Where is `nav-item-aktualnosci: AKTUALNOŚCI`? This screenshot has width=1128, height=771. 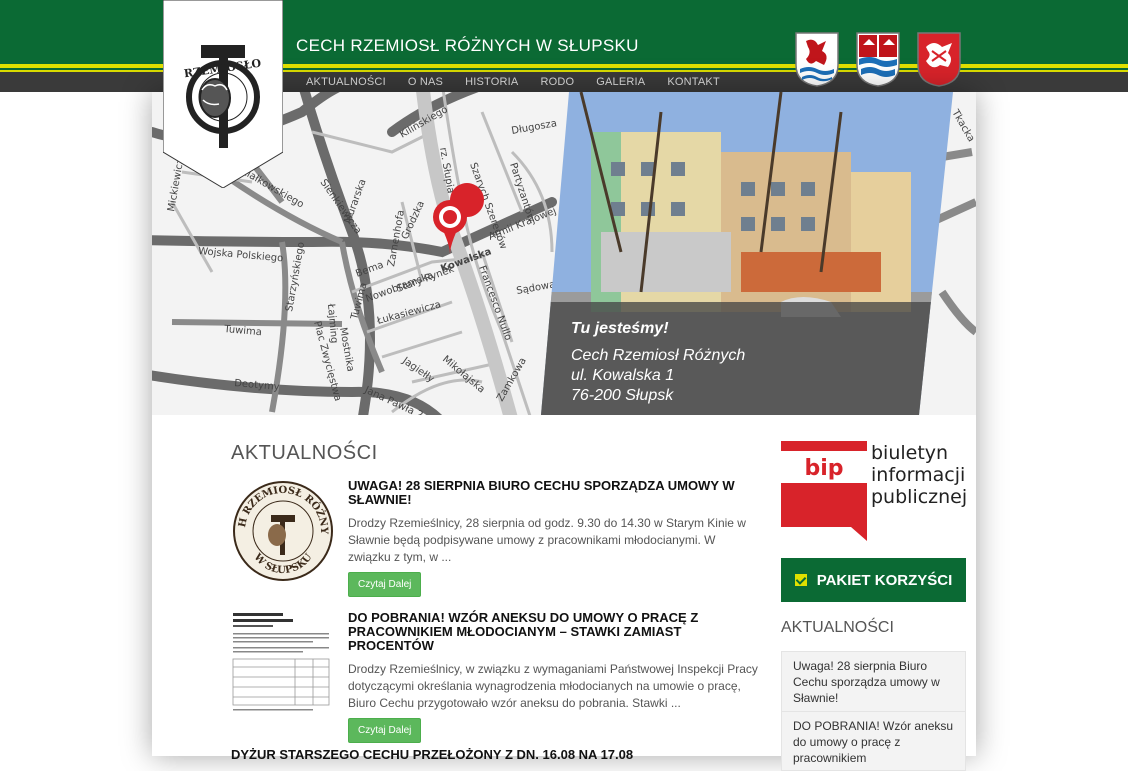 nav-item-aktualnosci: AKTUALNOŚCI is located at coordinates (346, 82).